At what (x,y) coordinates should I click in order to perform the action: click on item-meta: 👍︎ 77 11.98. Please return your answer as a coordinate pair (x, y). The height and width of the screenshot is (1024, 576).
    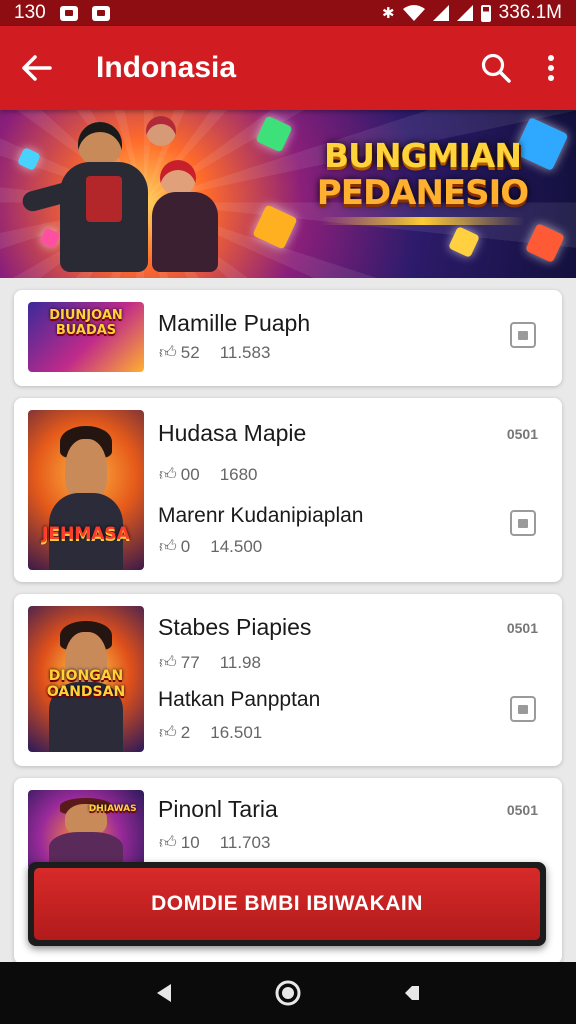
    Looking at the image, I should click on (210, 662).